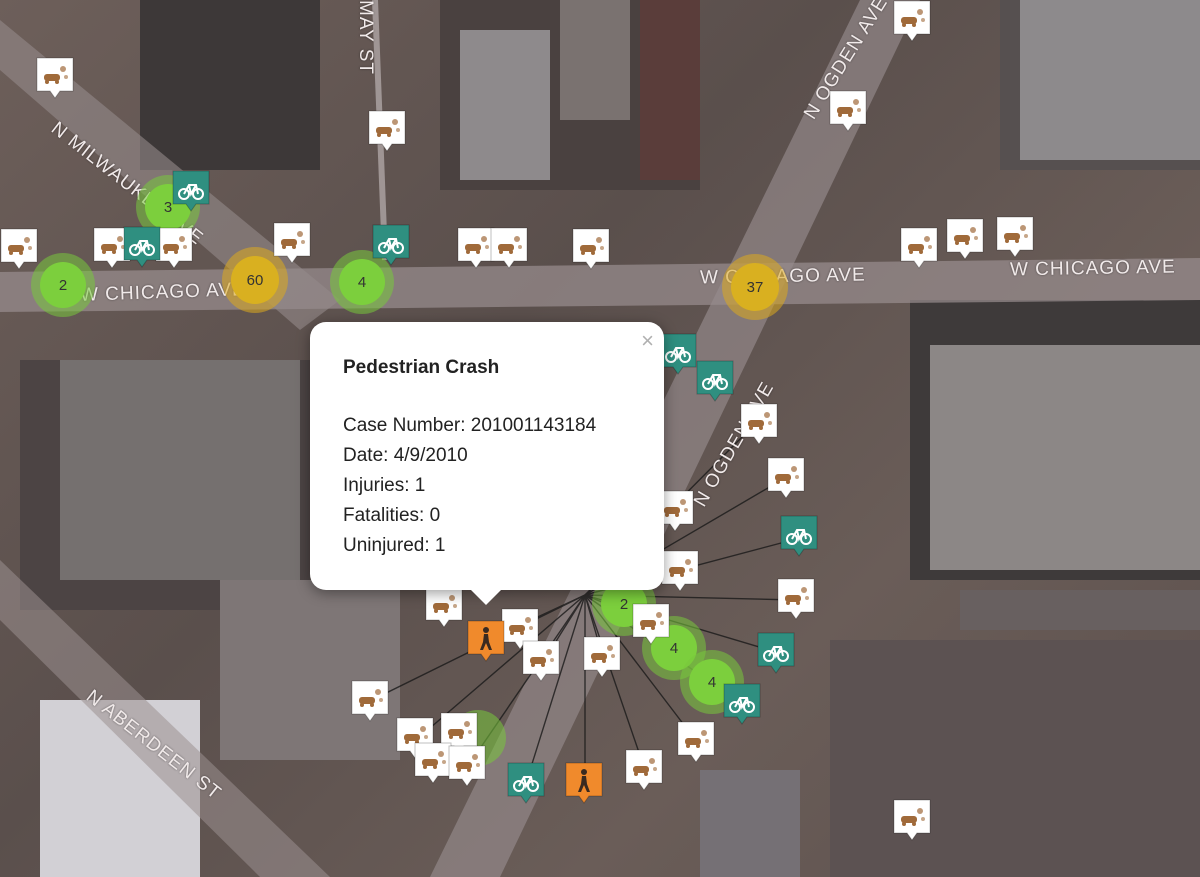 Image resolution: width=1200 pixels, height=877 pixels. I want to click on popup-uninjured: Uninjured: 1, so click(394, 545).